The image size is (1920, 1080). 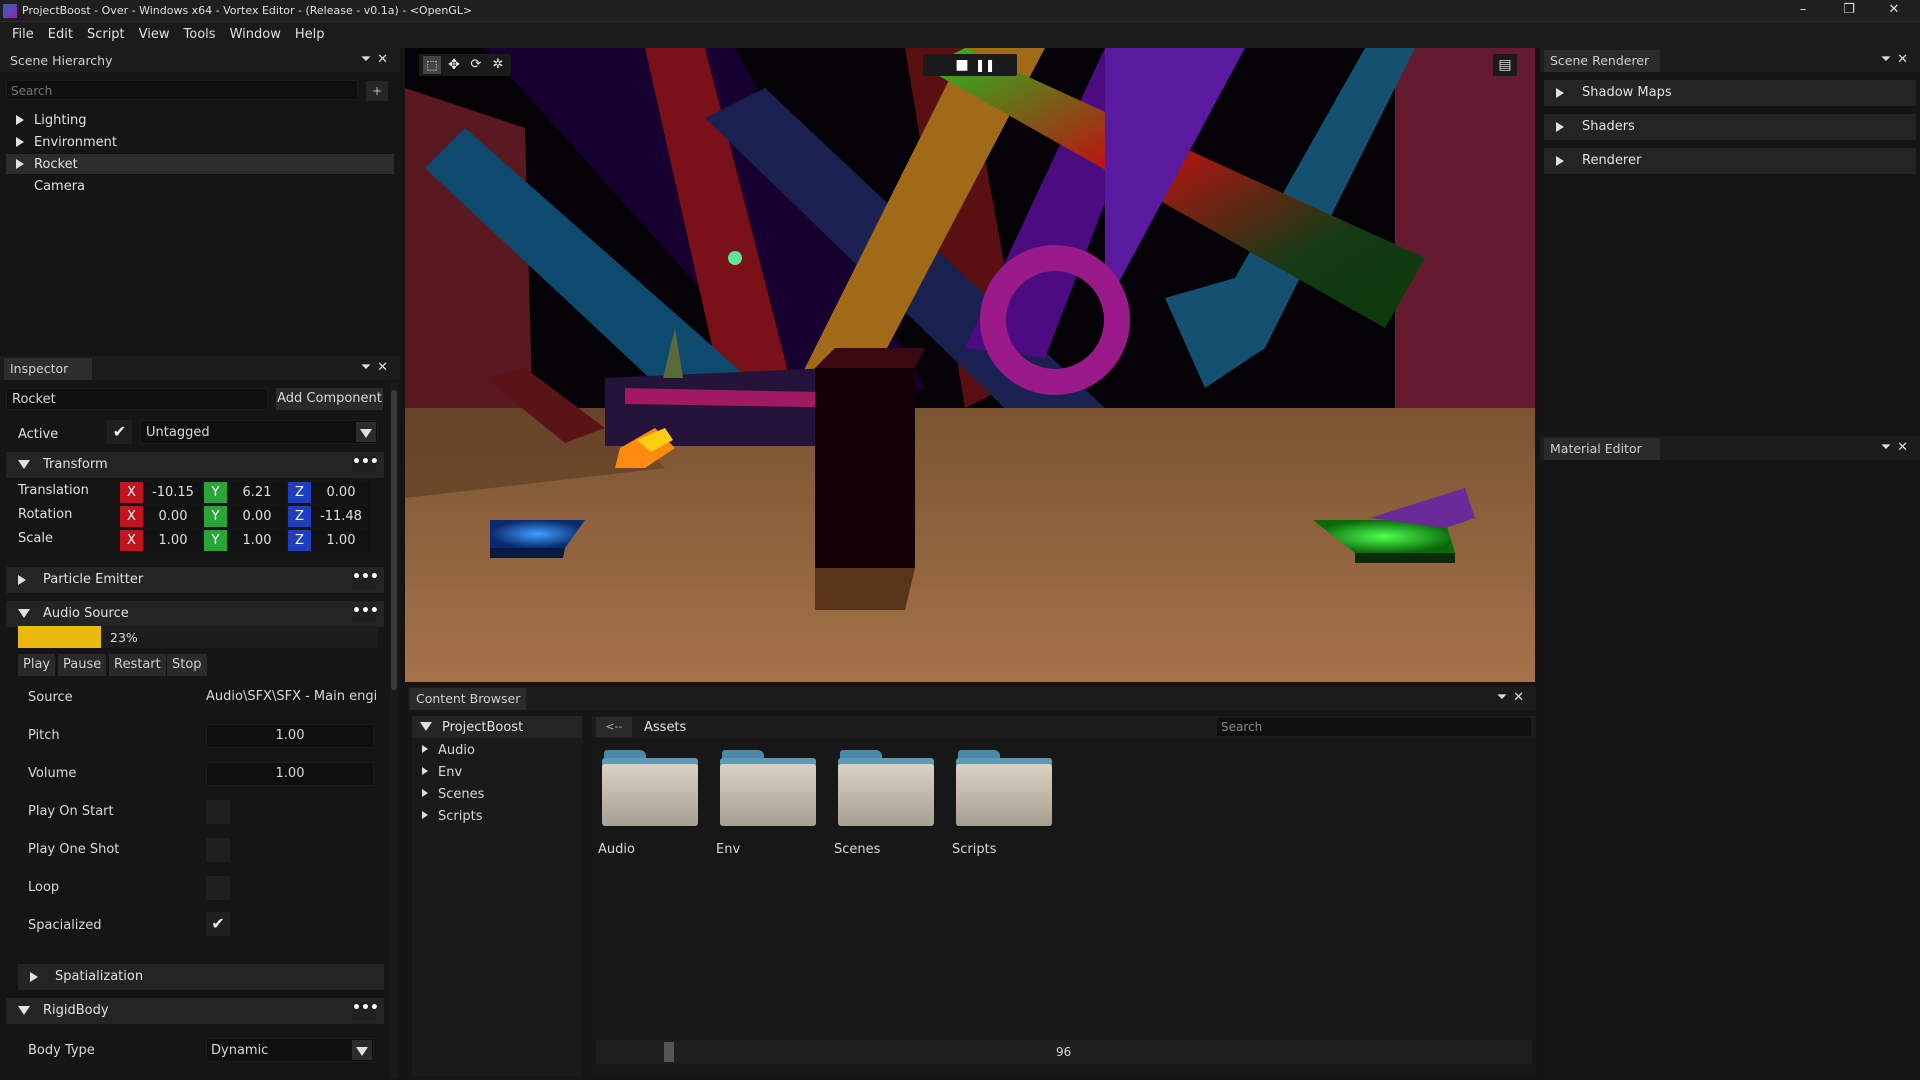 I want to click on transform-y-field: 6.21, so click(x=257, y=492).